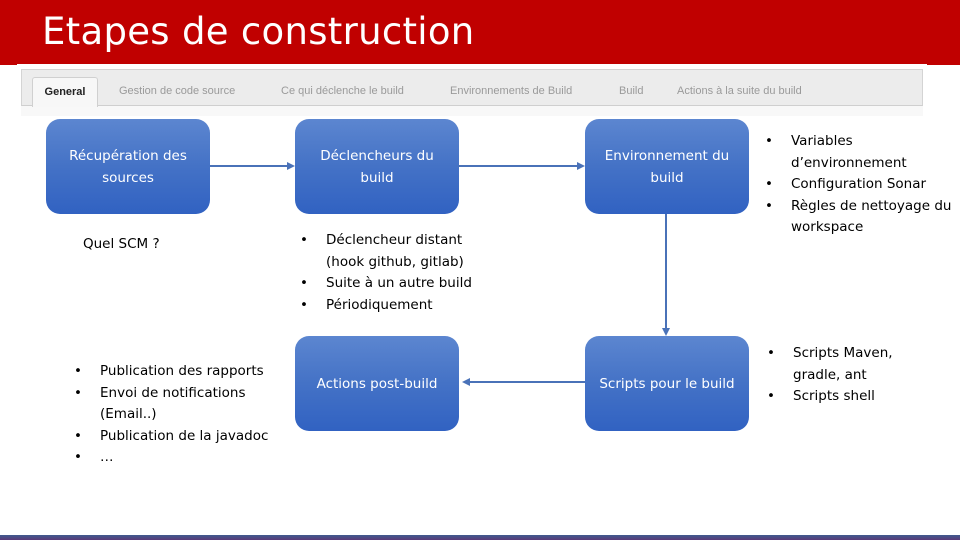  Describe the element at coordinates (169, 371) in the screenshot. I see `bullet-item: • Publication des rapports` at that location.